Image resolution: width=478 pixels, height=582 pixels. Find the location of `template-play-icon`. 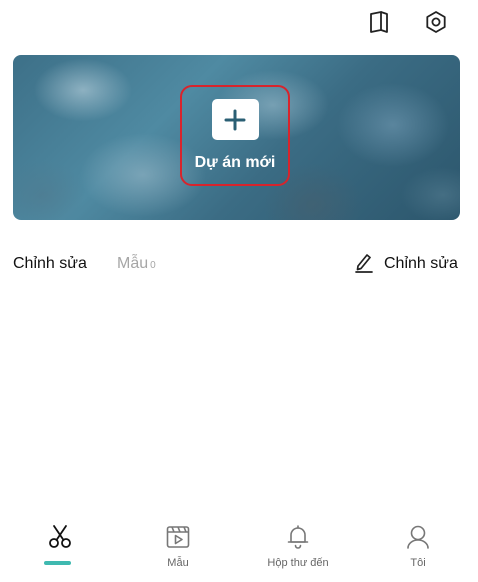

template-play-icon is located at coordinates (178, 537).